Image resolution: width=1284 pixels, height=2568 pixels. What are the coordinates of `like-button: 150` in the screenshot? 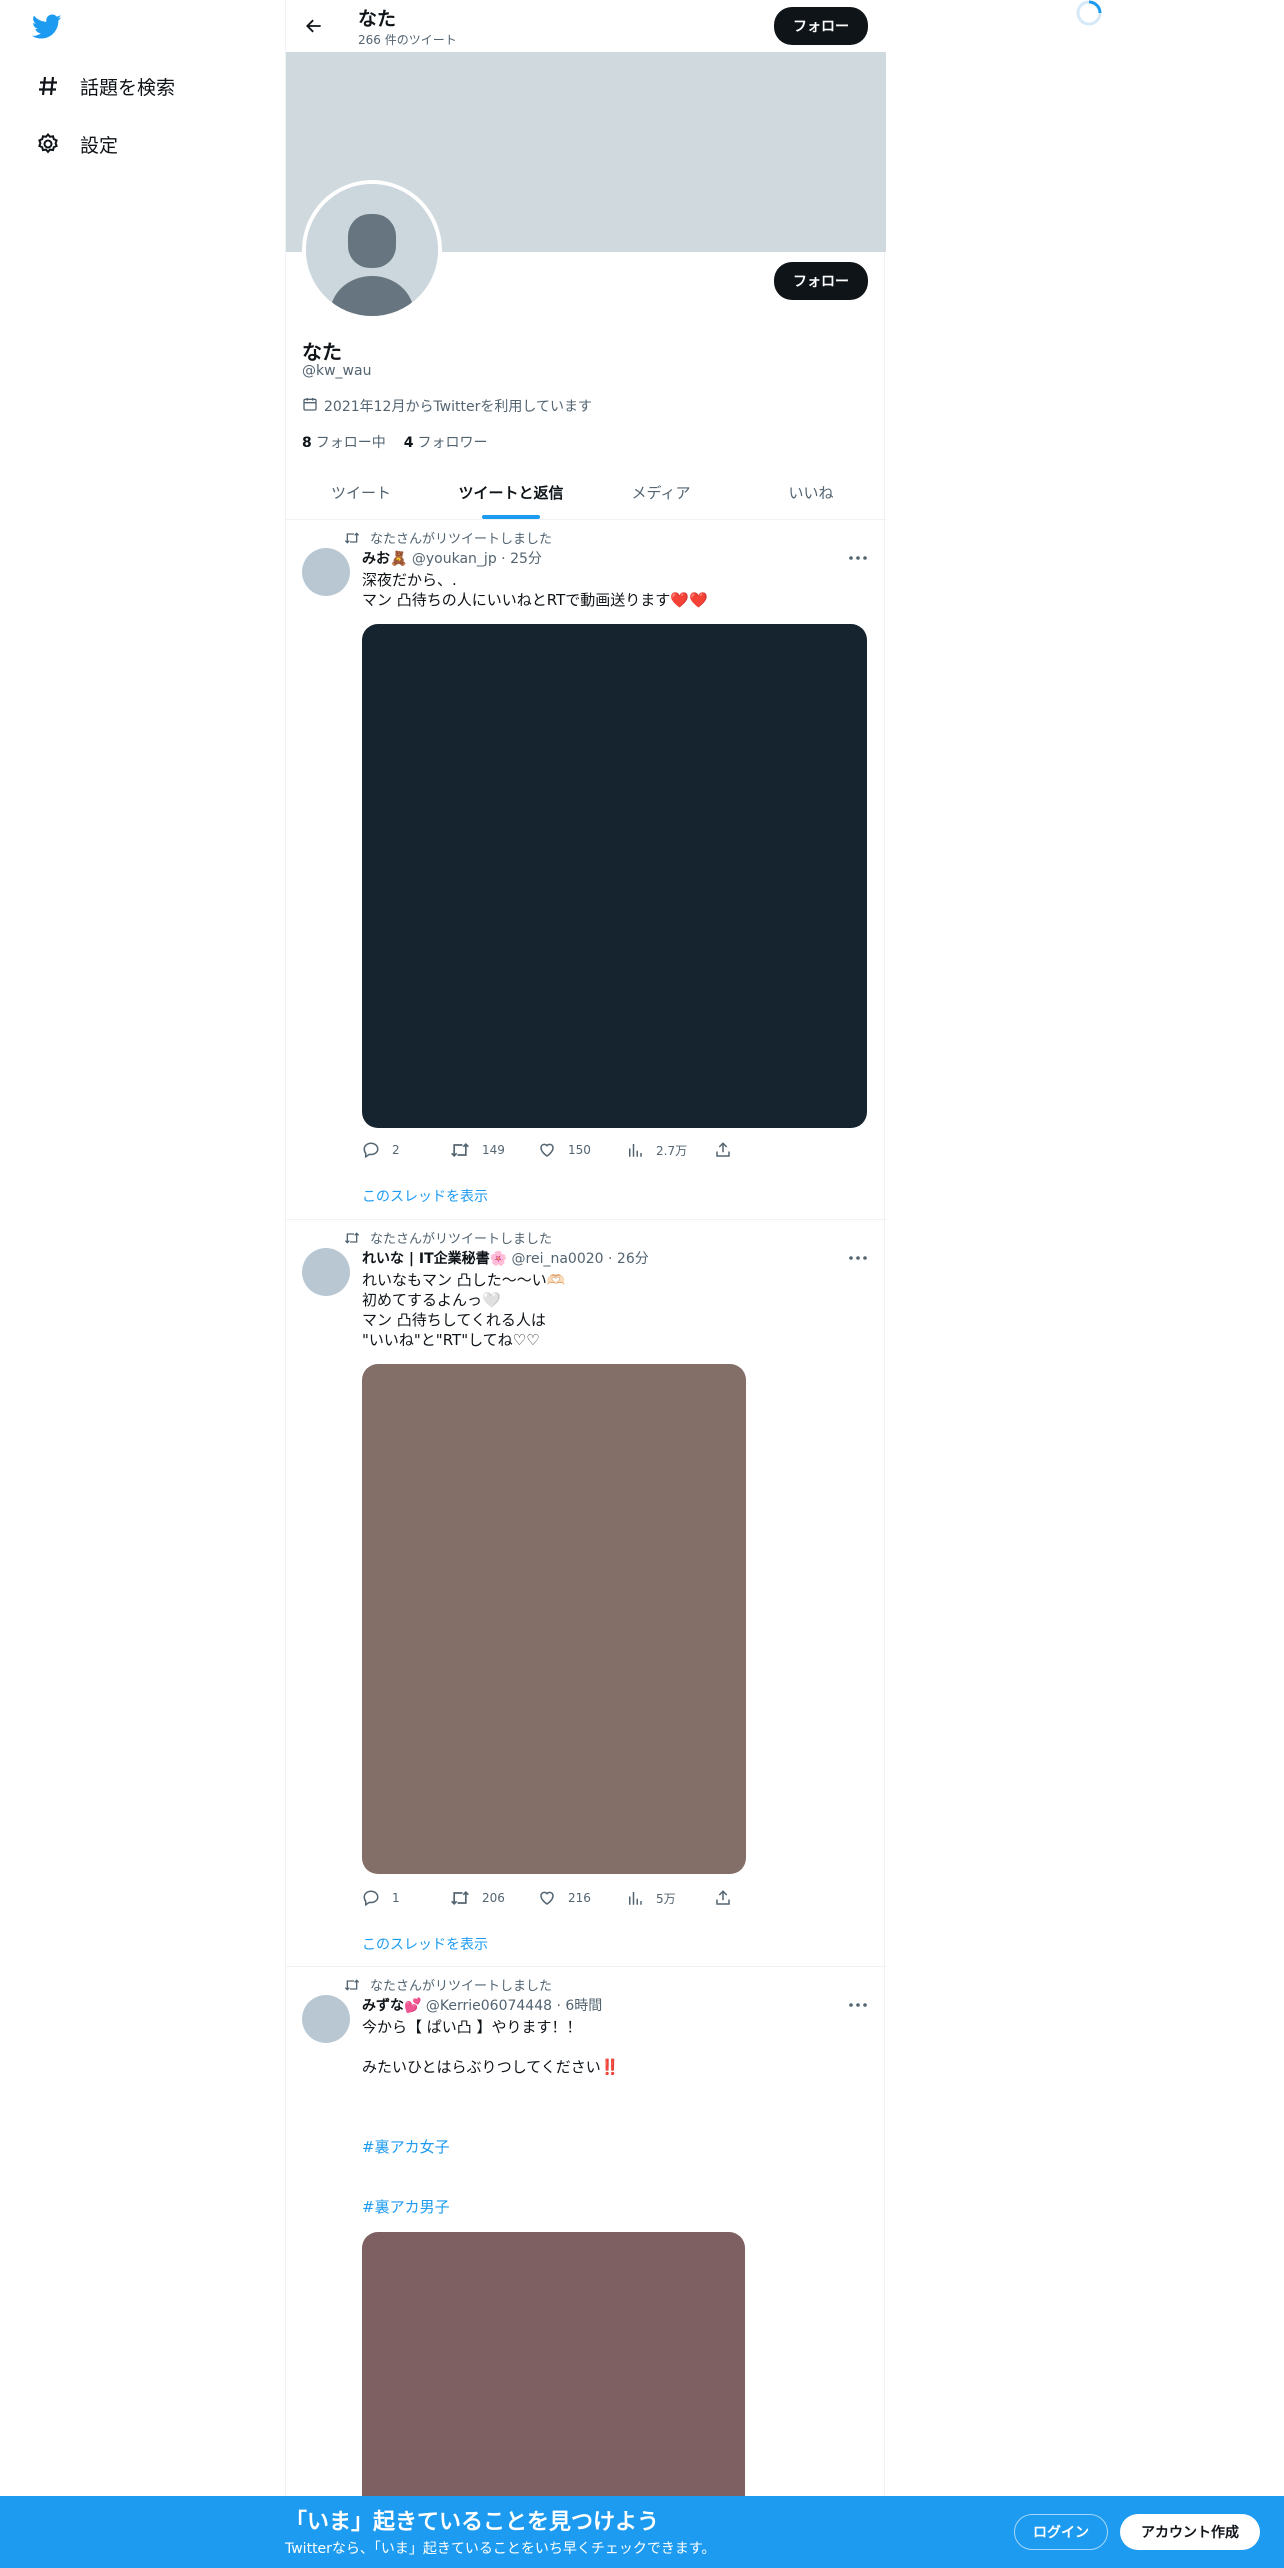 It's located at (582, 1150).